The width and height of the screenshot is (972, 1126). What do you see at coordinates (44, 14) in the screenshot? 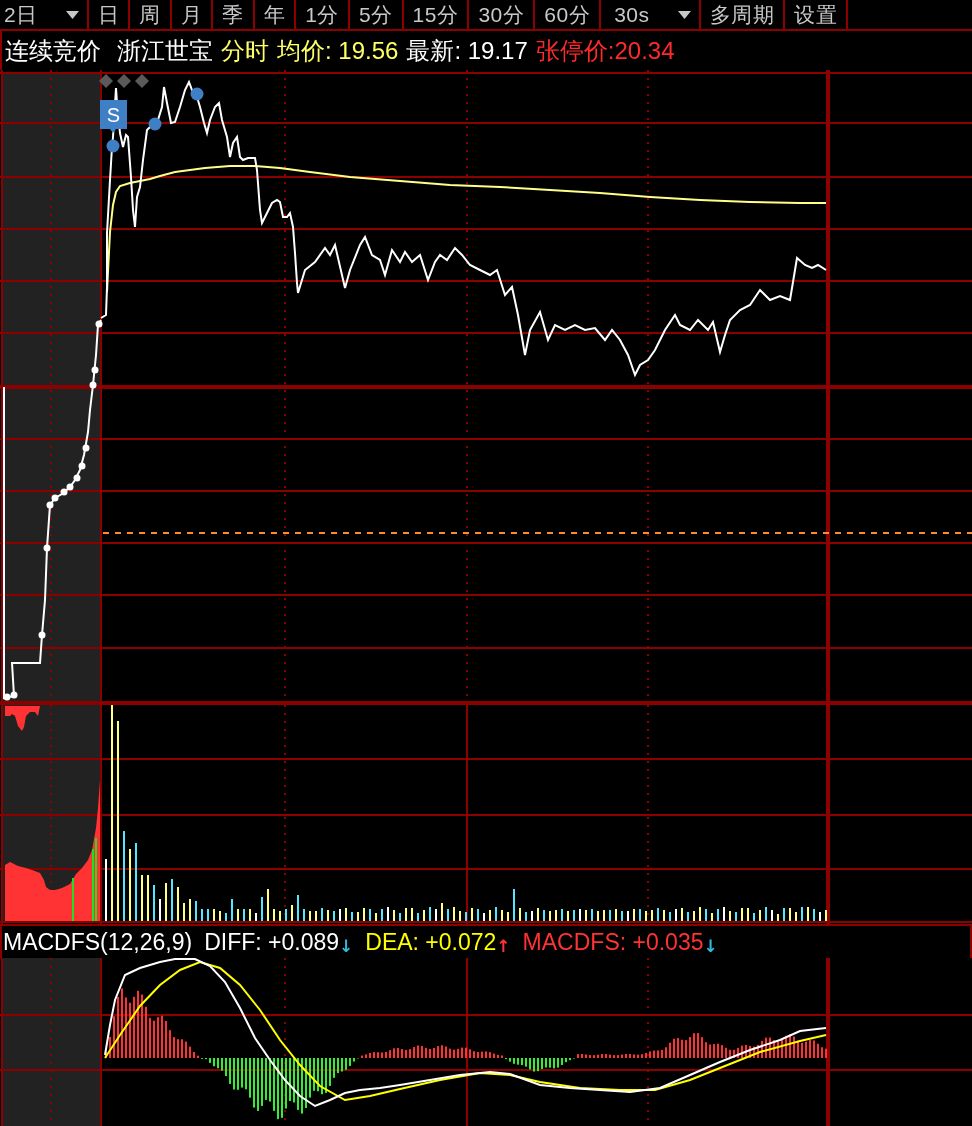
I see `dropdown-button: 2日` at bounding box center [44, 14].